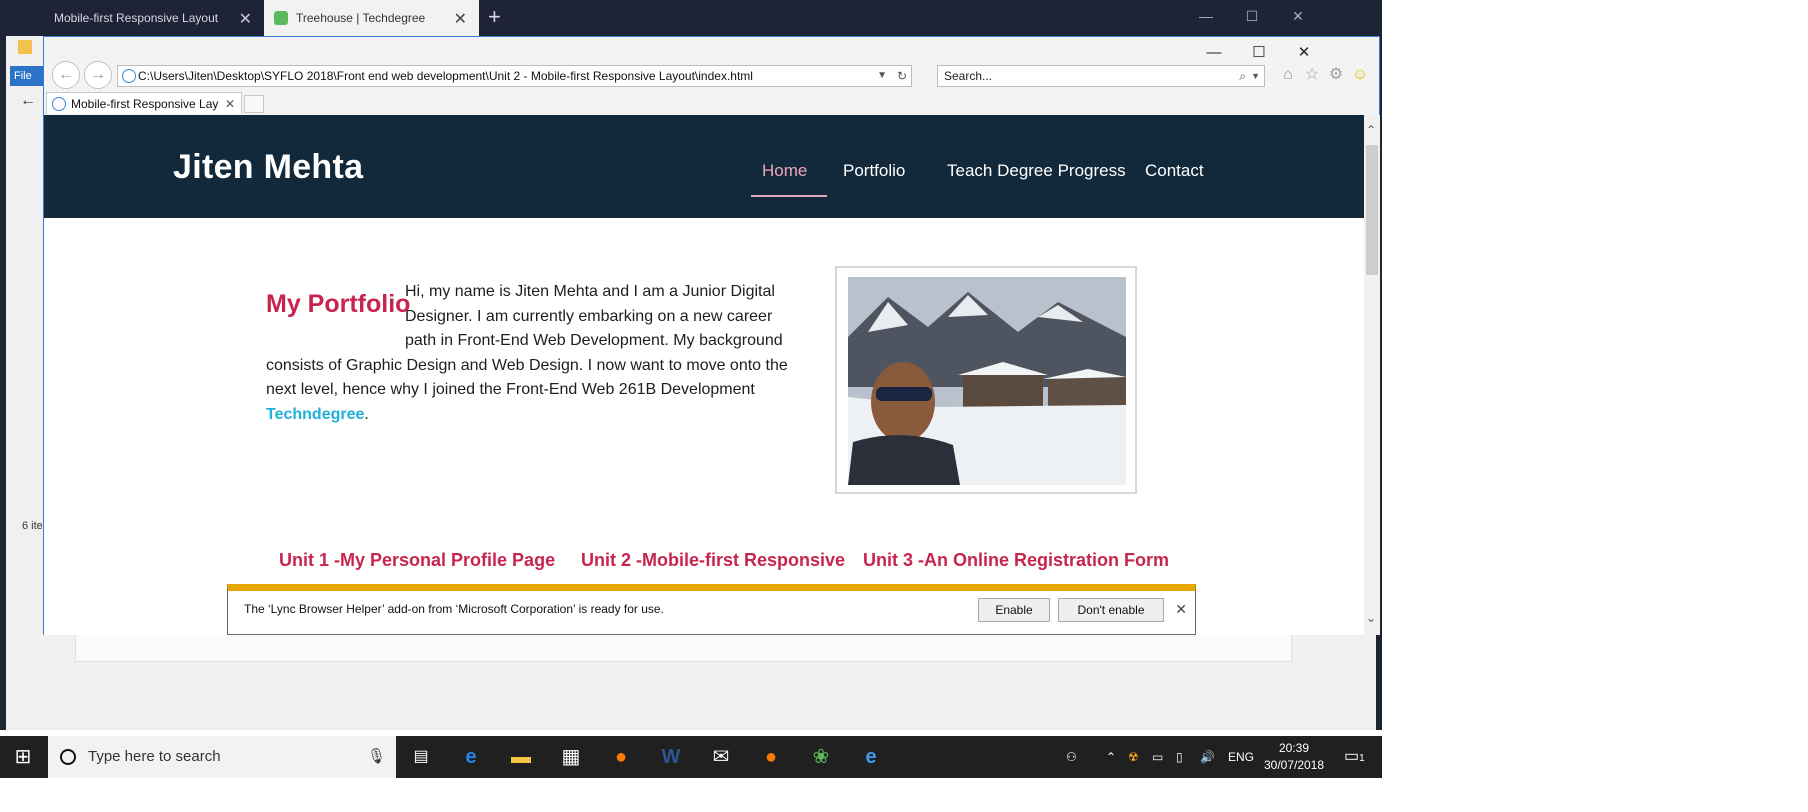 The width and height of the screenshot is (1808, 812). What do you see at coordinates (1362, 758) in the screenshot?
I see `notification-count: 1` at bounding box center [1362, 758].